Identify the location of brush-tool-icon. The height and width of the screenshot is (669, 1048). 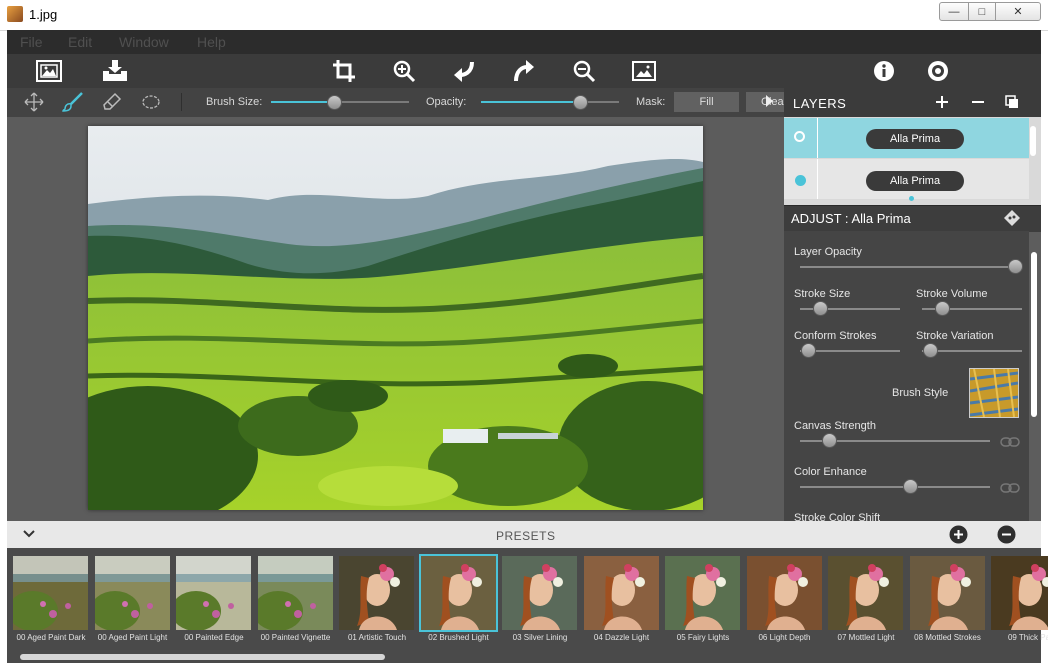
(73, 102).